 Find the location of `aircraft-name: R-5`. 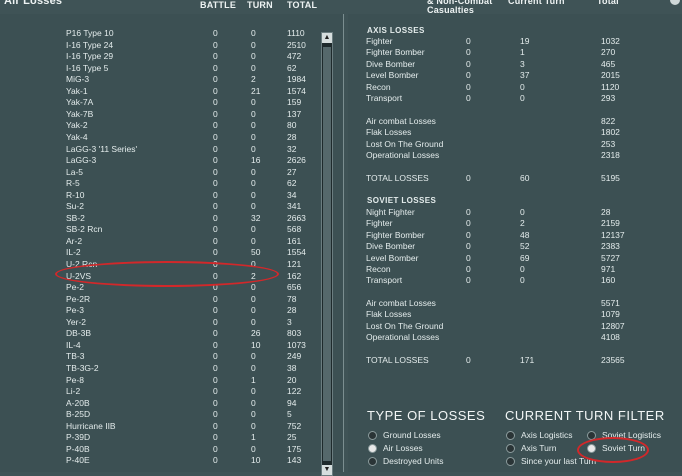

aircraft-name: R-5 is located at coordinates (73, 183).